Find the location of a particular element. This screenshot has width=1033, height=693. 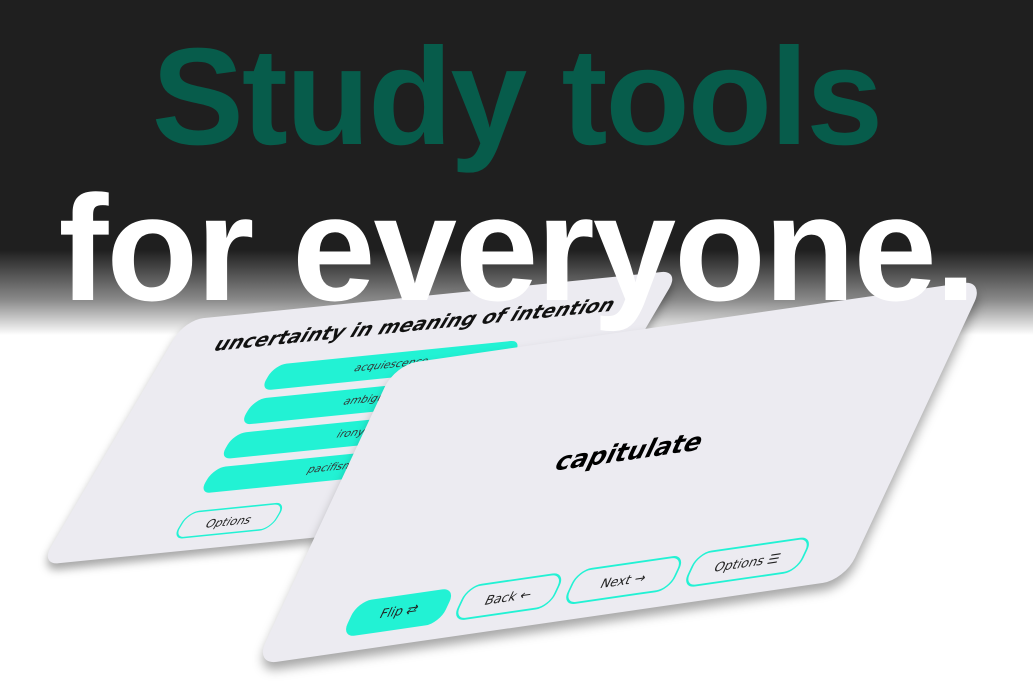

flash-card-term: capitulate is located at coordinates (629, 452).